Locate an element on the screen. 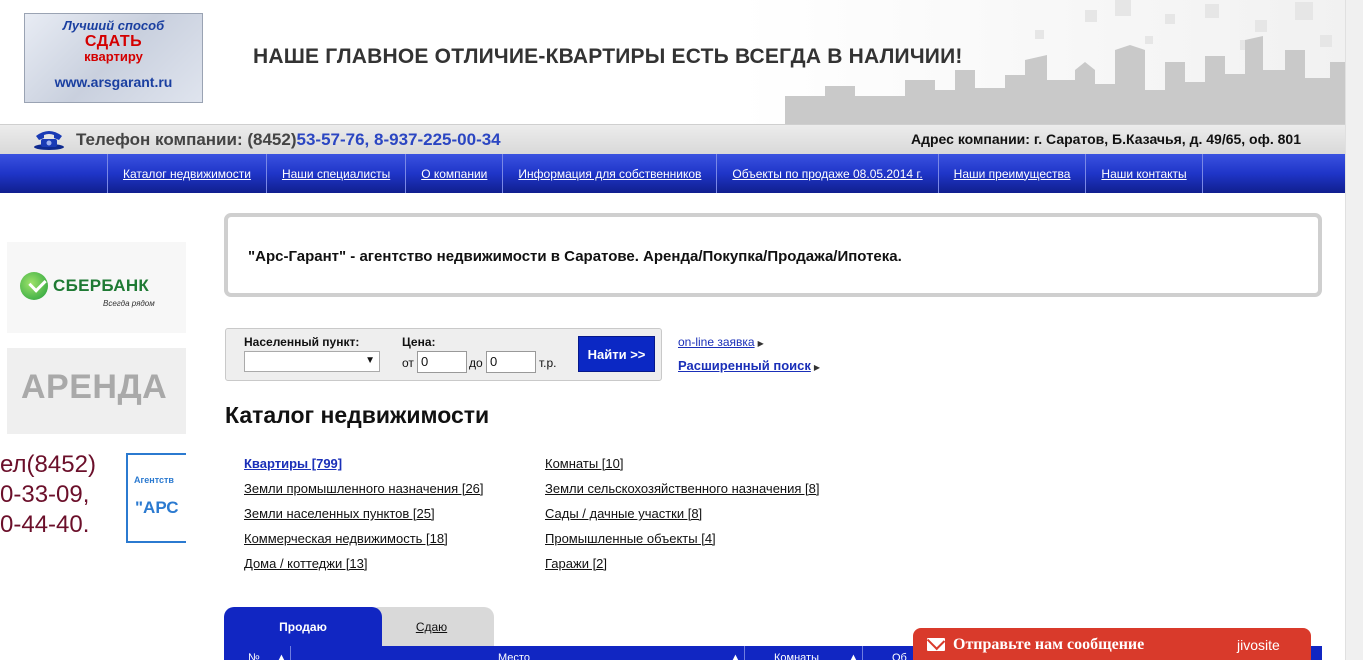  advanced-search-link: Расширенный поиск ▶ is located at coordinates (749, 365).